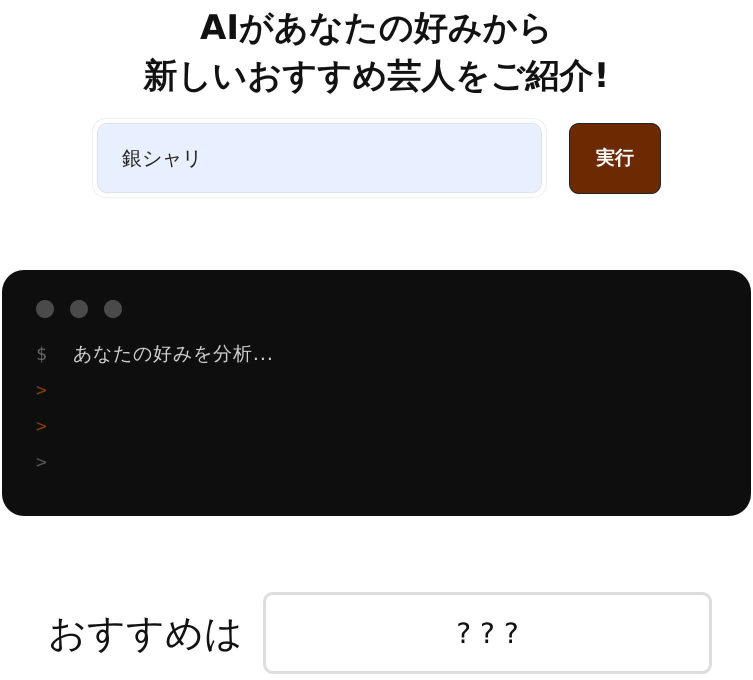  Describe the element at coordinates (41, 354) in the screenshot. I see `prompt-symbol: $` at that location.